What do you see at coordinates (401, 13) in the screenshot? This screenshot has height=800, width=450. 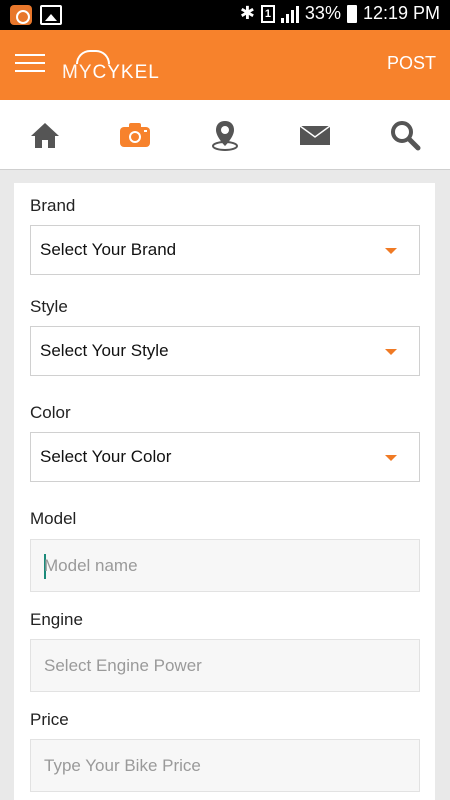 I see `clock: 12:19 PM` at bounding box center [401, 13].